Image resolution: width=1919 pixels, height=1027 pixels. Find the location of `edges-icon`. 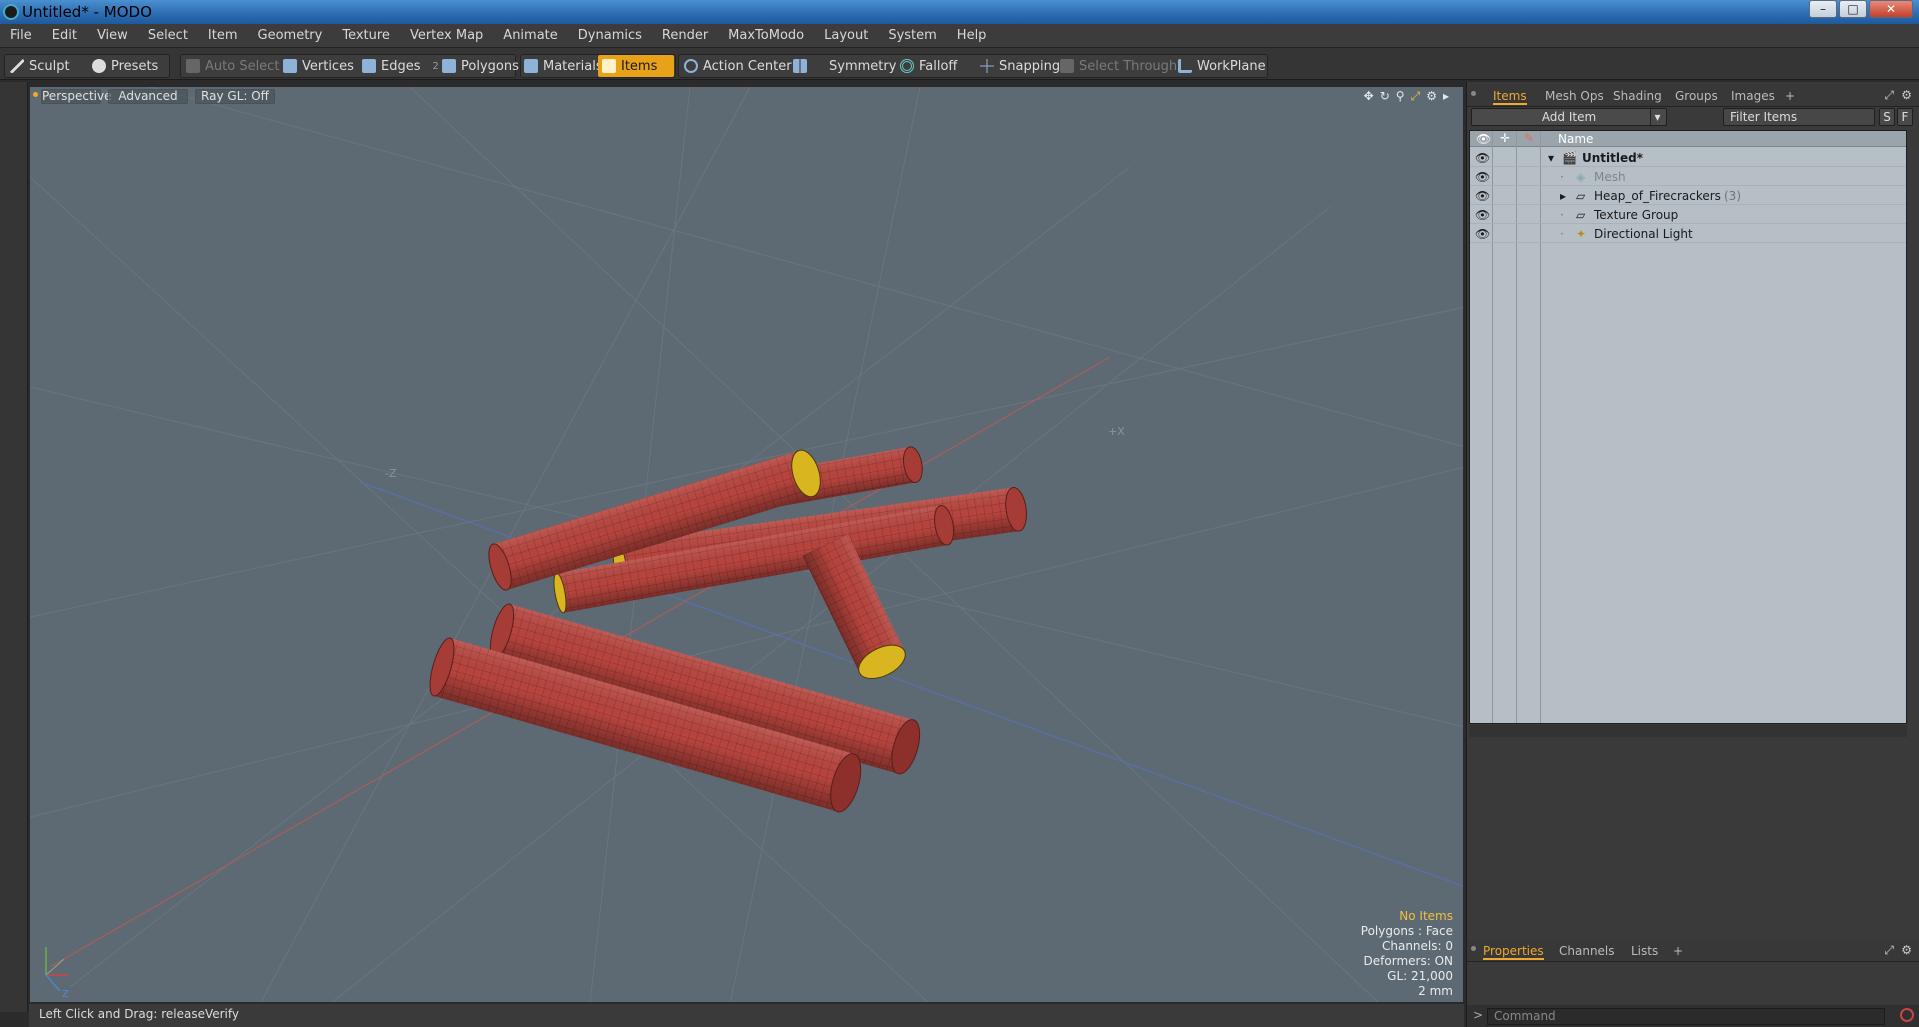

edges-icon is located at coordinates (369, 66).